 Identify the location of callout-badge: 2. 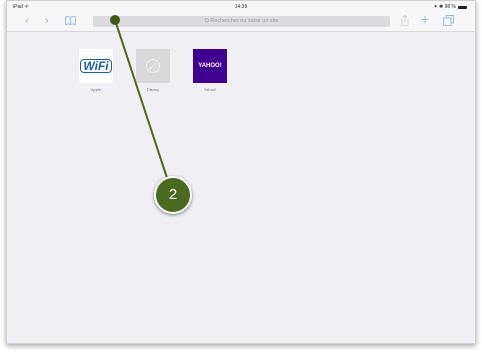
(173, 195).